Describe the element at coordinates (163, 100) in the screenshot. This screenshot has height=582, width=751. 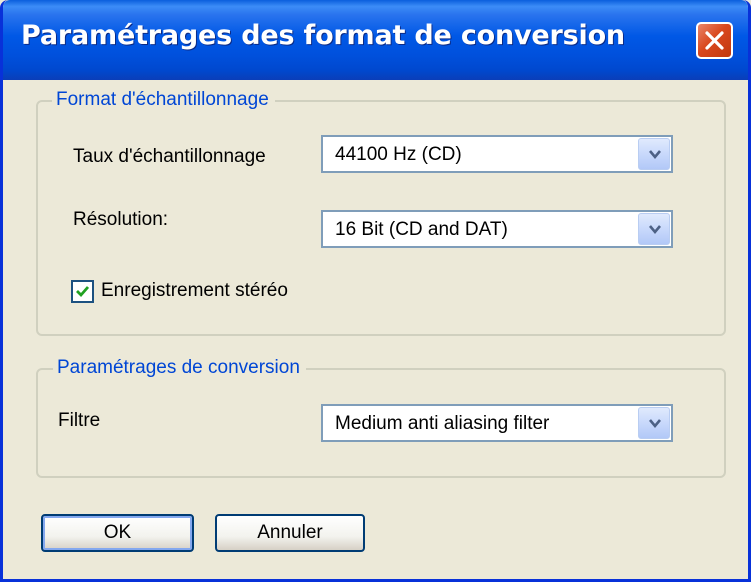
I see `sampling-format-legend: Format d'échantillonnage` at that location.